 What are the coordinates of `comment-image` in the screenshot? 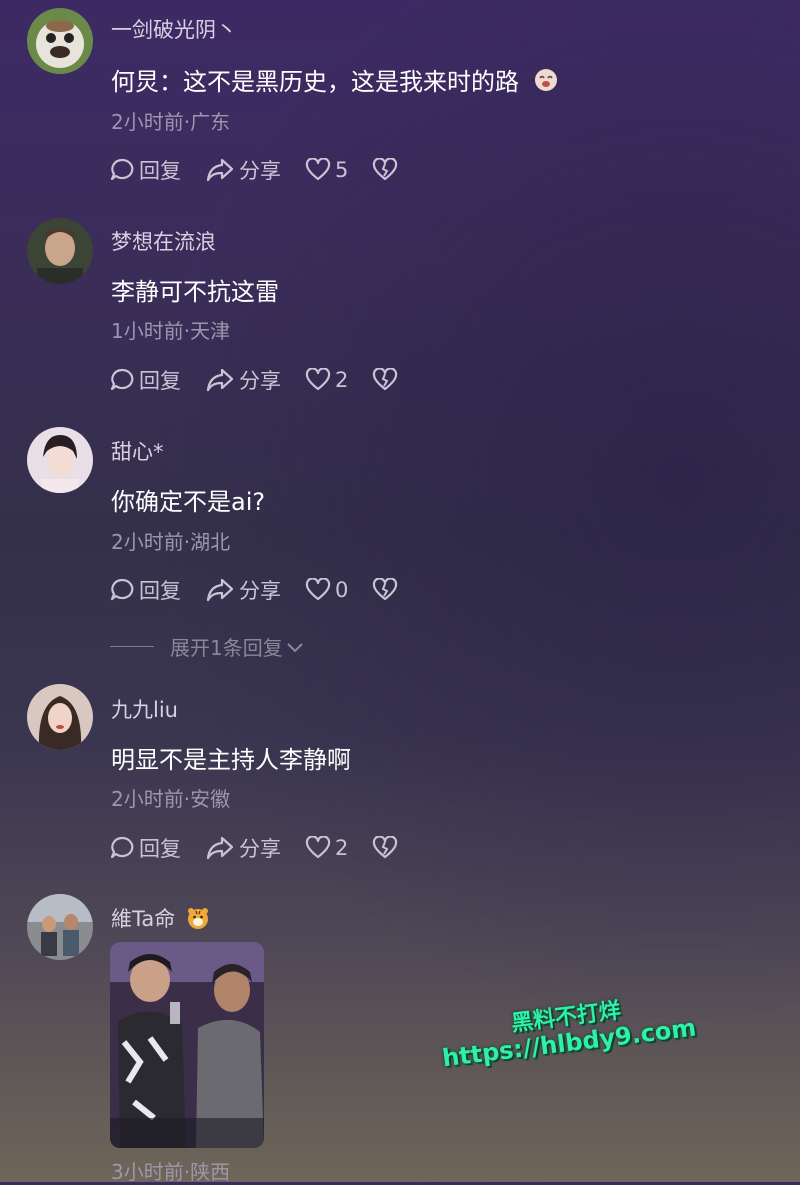 It's located at (187, 1045).